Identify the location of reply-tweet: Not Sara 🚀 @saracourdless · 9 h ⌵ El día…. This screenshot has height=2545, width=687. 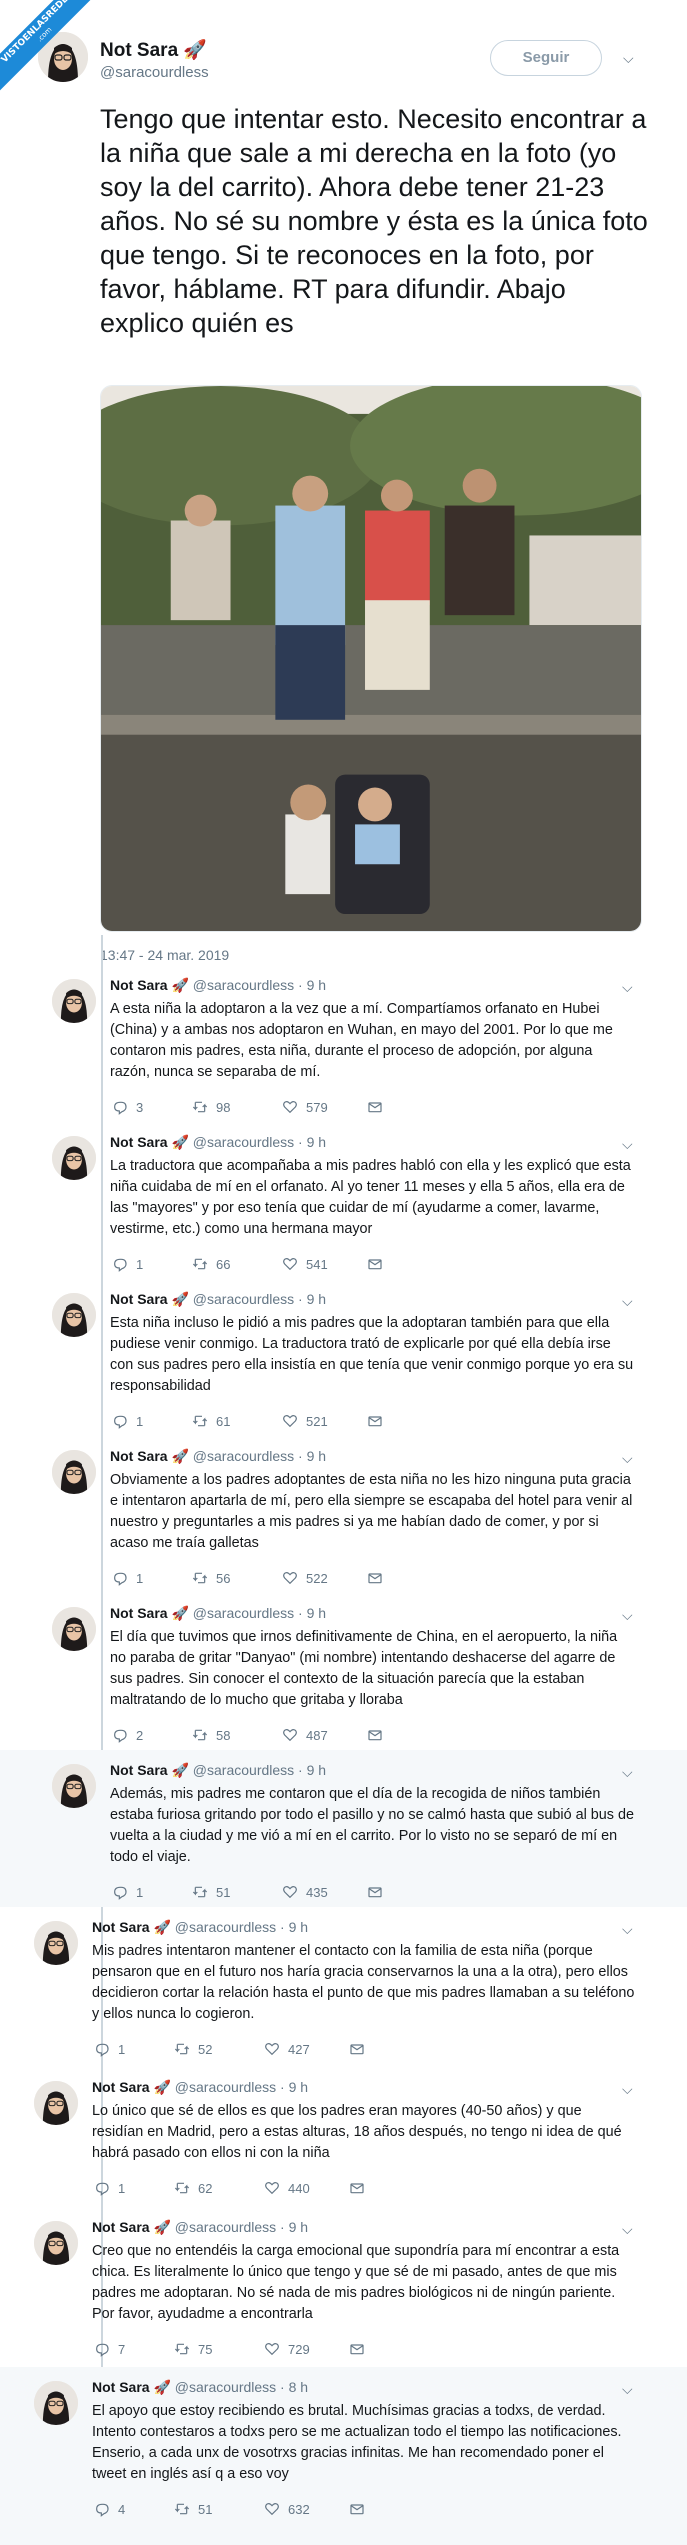
(343, 1671).